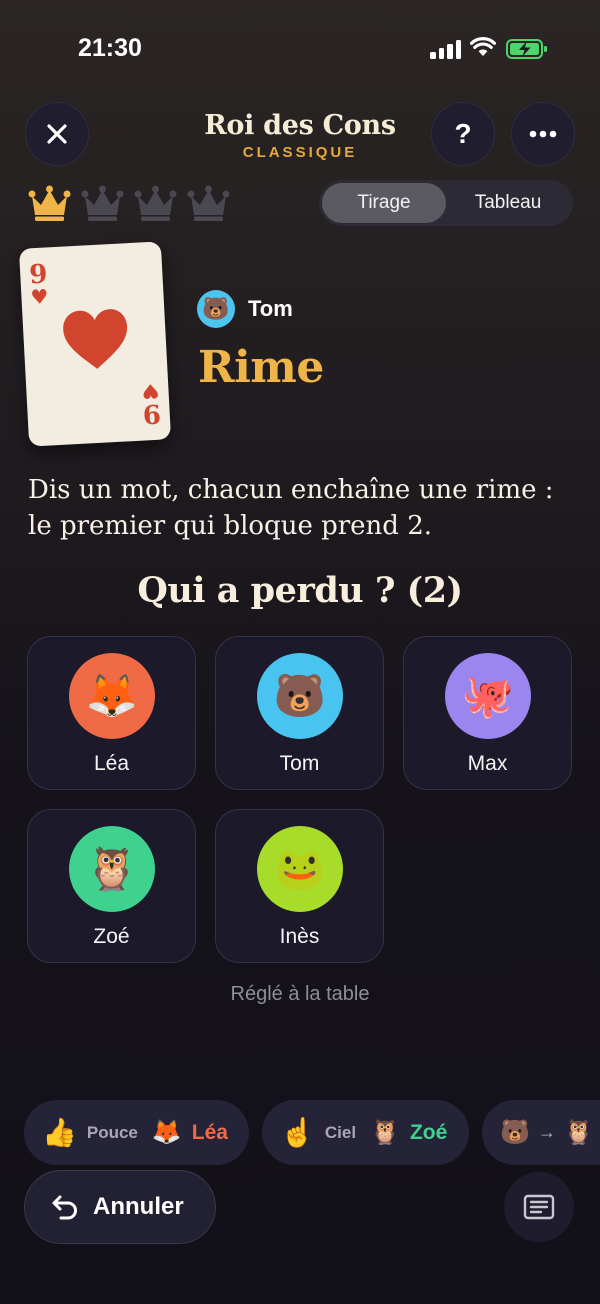 This screenshot has height=1304, width=600. I want to click on rule-label: Pouce, so click(112, 1132).